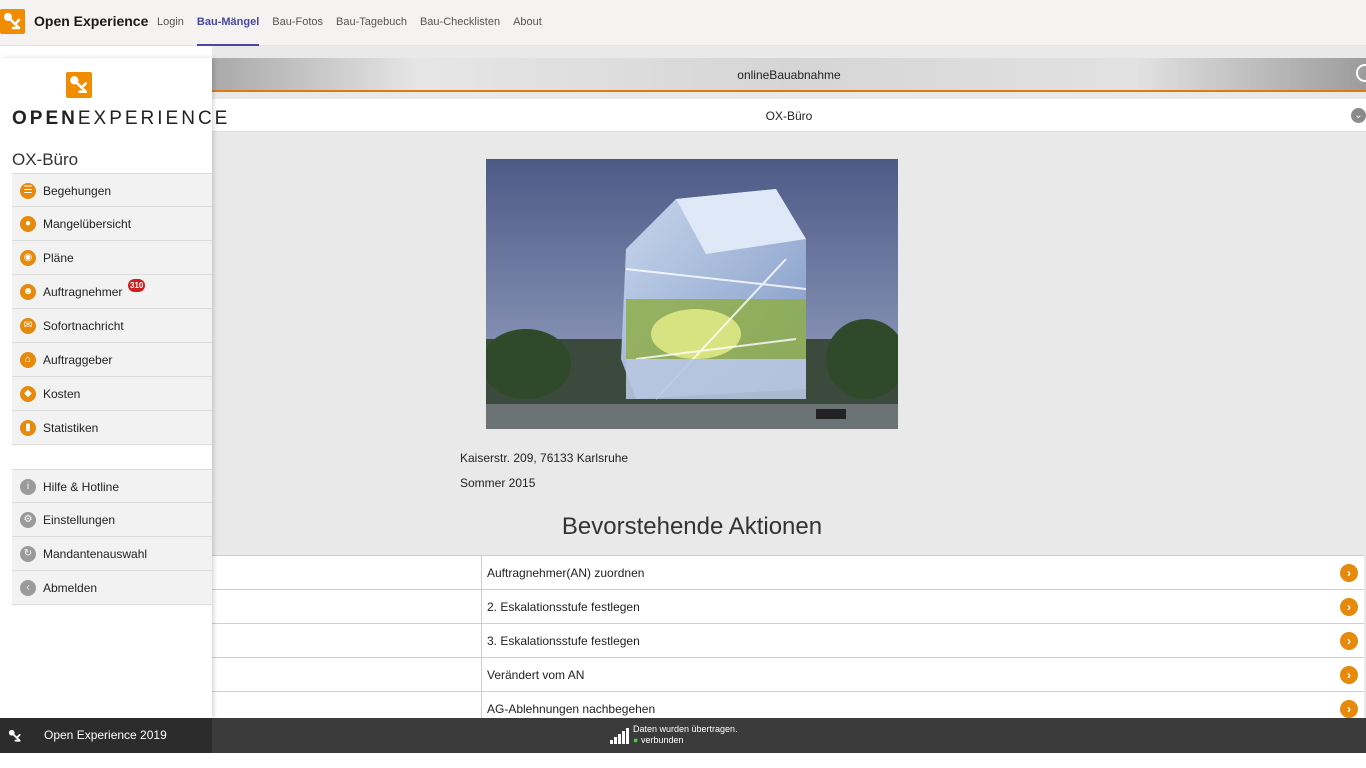 This screenshot has height=768, width=1366. I want to click on sidebar-item-label: Sofortnachricht, so click(83, 326).